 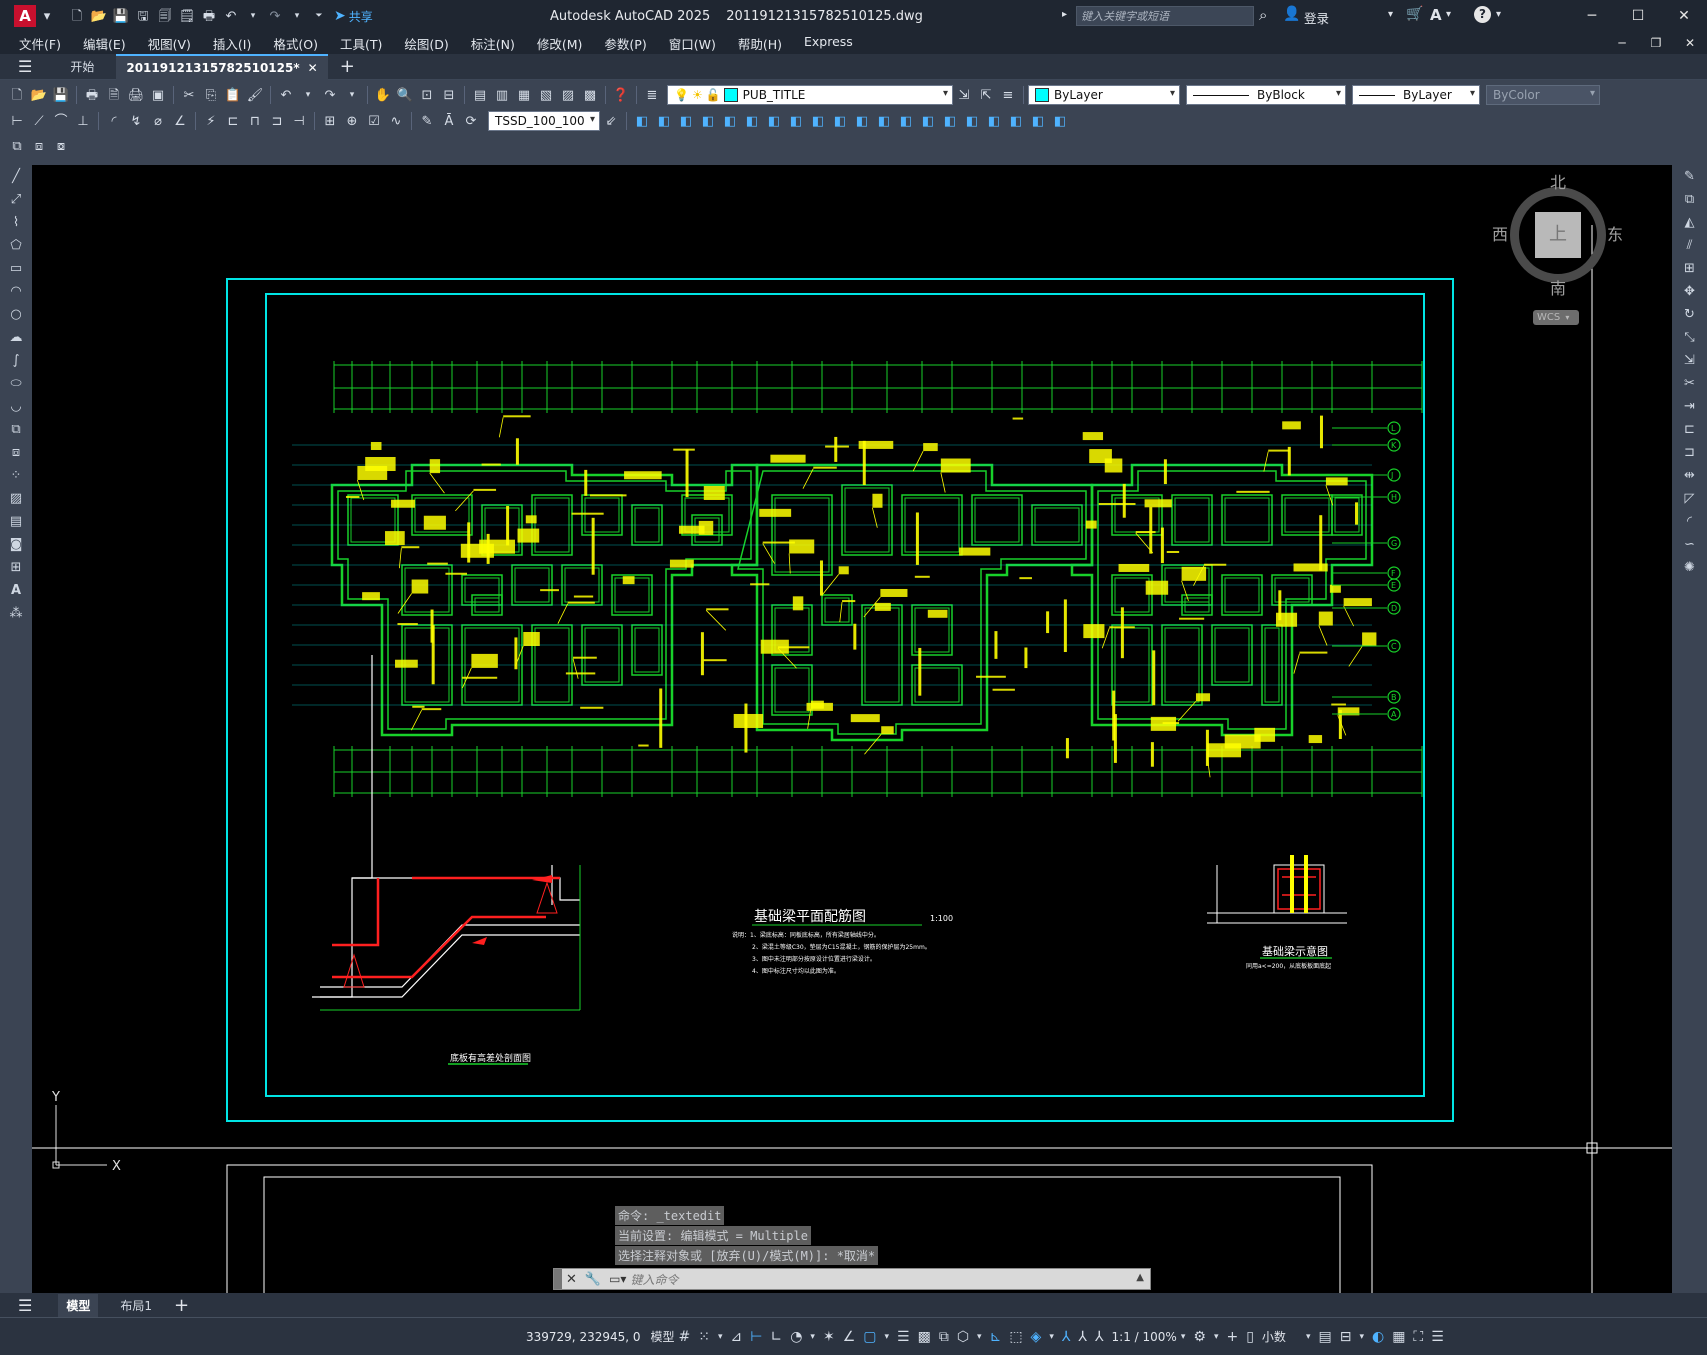 What do you see at coordinates (17, 146) in the screenshot?
I see `block-editor-icon: ⧉` at bounding box center [17, 146].